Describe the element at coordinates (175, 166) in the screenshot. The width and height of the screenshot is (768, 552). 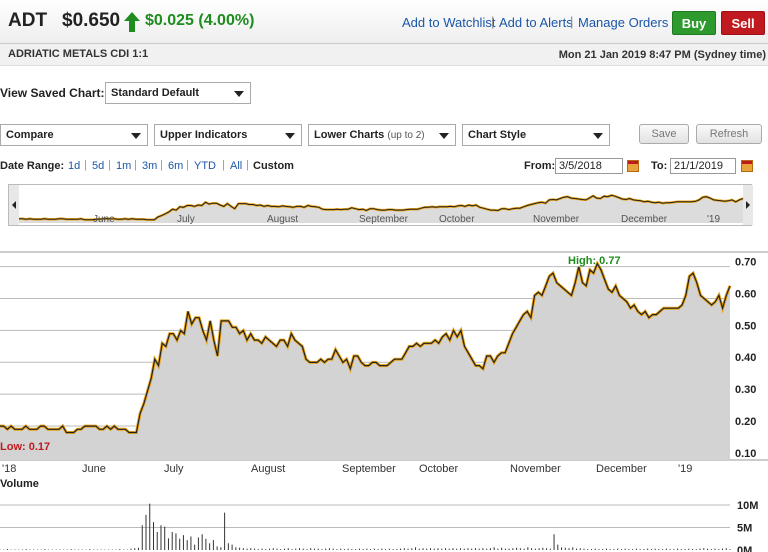
I see `range-6m: 6m` at that location.